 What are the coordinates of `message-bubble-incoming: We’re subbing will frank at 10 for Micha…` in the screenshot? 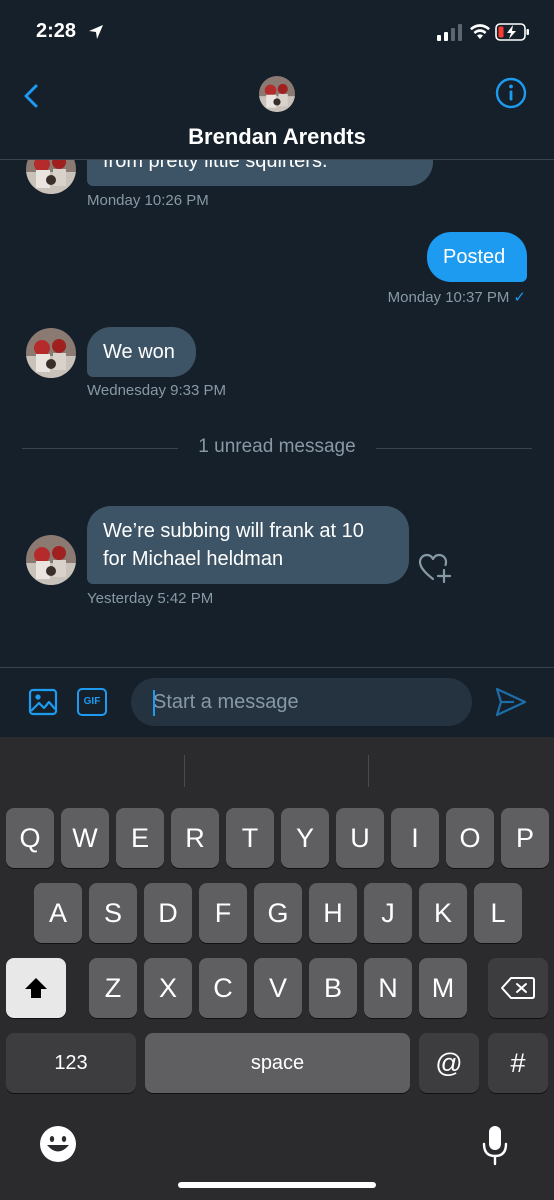 It's located at (248, 545).